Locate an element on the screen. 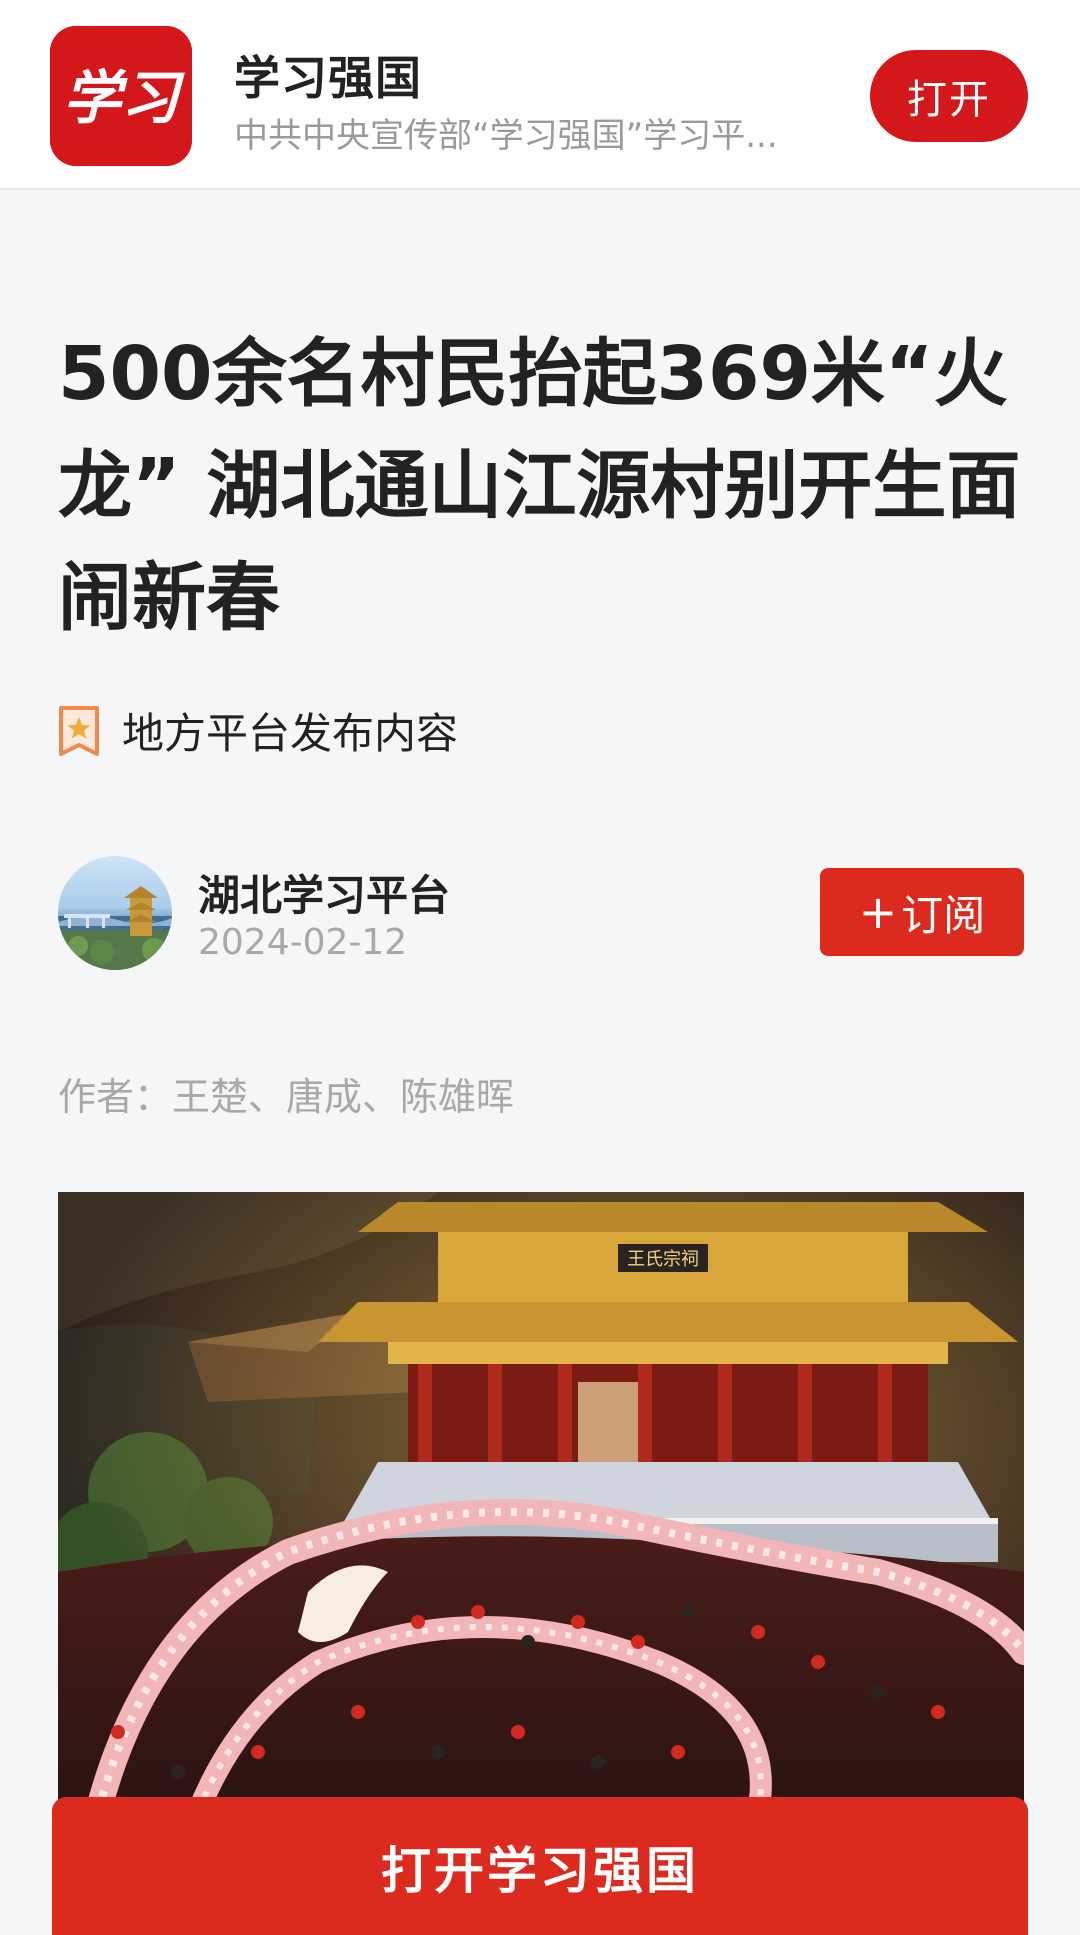  subscribe-label: 订阅 is located at coordinates (943, 915).